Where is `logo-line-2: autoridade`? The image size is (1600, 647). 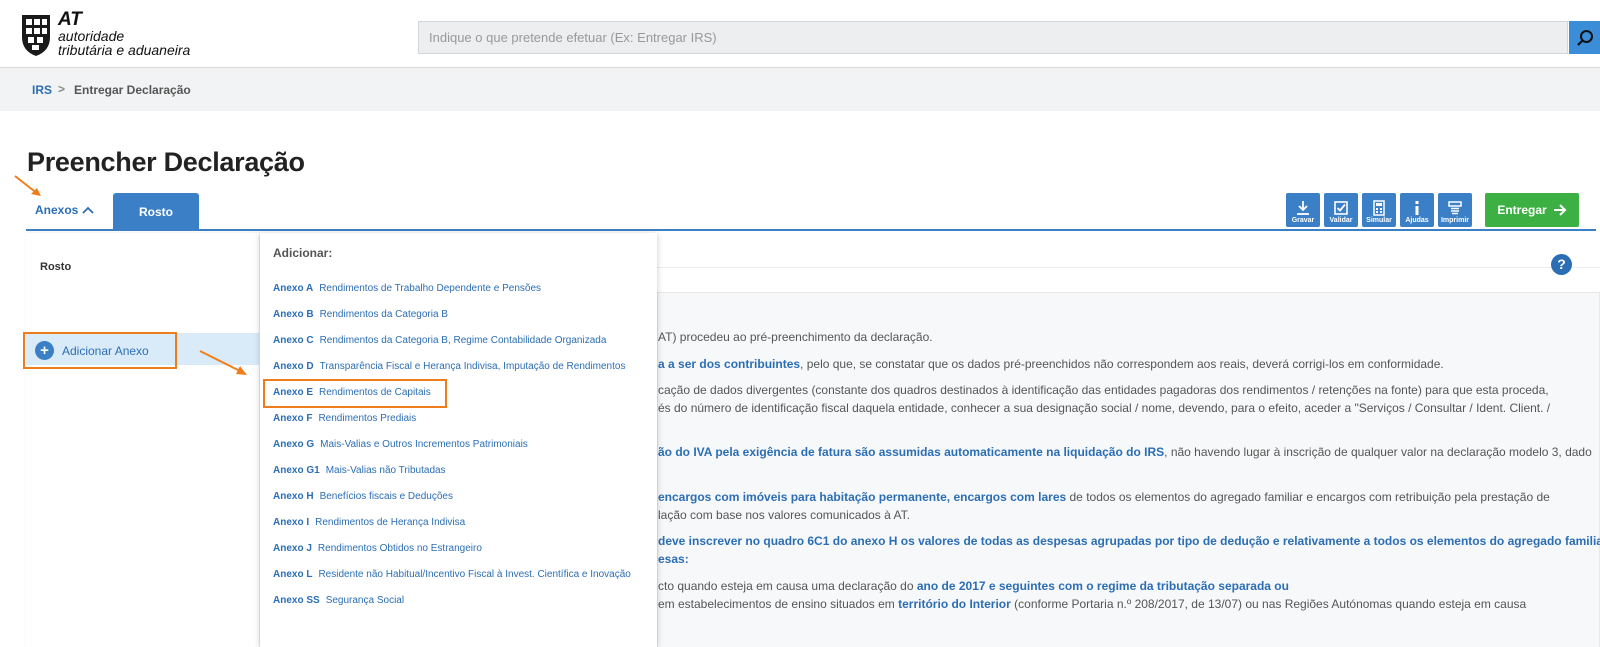 logo-line-2: autoridade is located at coordinates (91, 36).